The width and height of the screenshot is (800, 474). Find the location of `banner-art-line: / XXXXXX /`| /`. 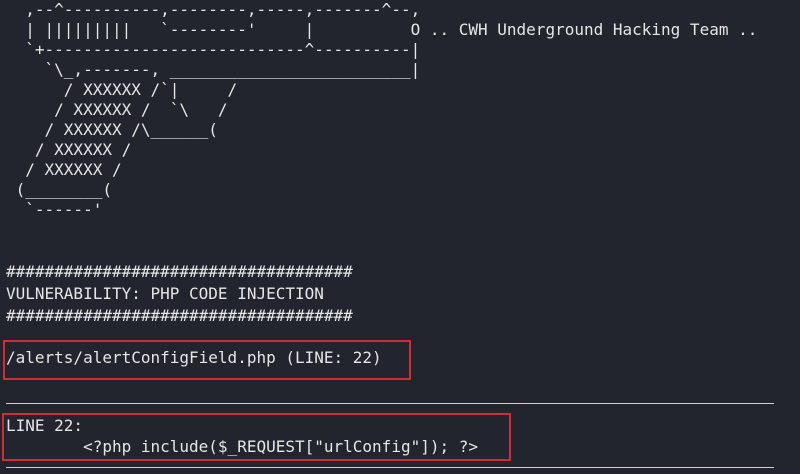

banner-art-line: / XXXXXX /`| / is located at coordinates (122, 89).